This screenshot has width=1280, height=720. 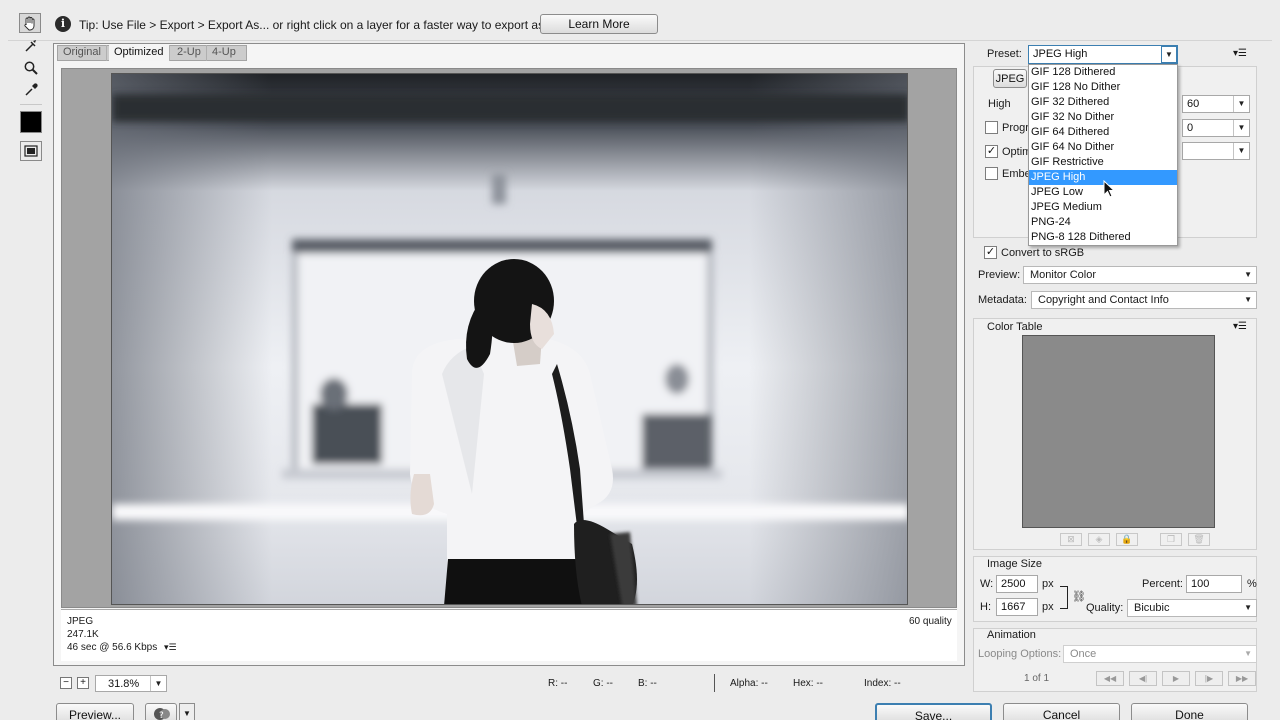 I want to click on browser-preview-icon: ?, so click(x=161, y=711).